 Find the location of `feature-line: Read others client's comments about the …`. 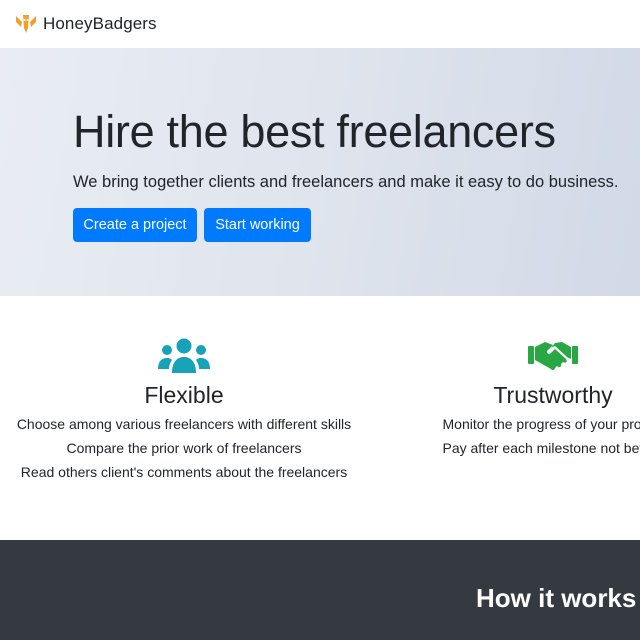

feature-line: Read others client's comments about the … is located at coordinates (184, 472).